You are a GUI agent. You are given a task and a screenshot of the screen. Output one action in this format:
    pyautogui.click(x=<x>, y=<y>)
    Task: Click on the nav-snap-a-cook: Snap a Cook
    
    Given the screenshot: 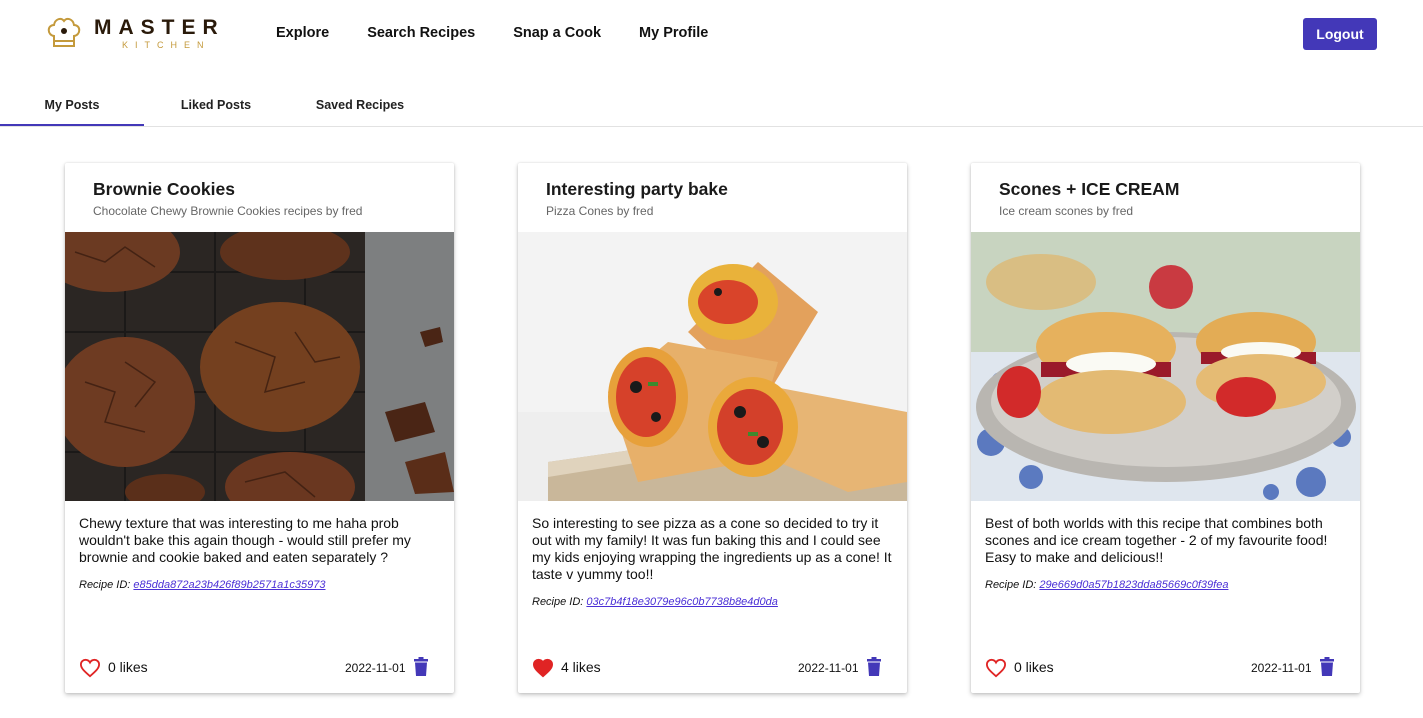 What is the action you would take?
    pyautogui.click(x=557, y=33)
    